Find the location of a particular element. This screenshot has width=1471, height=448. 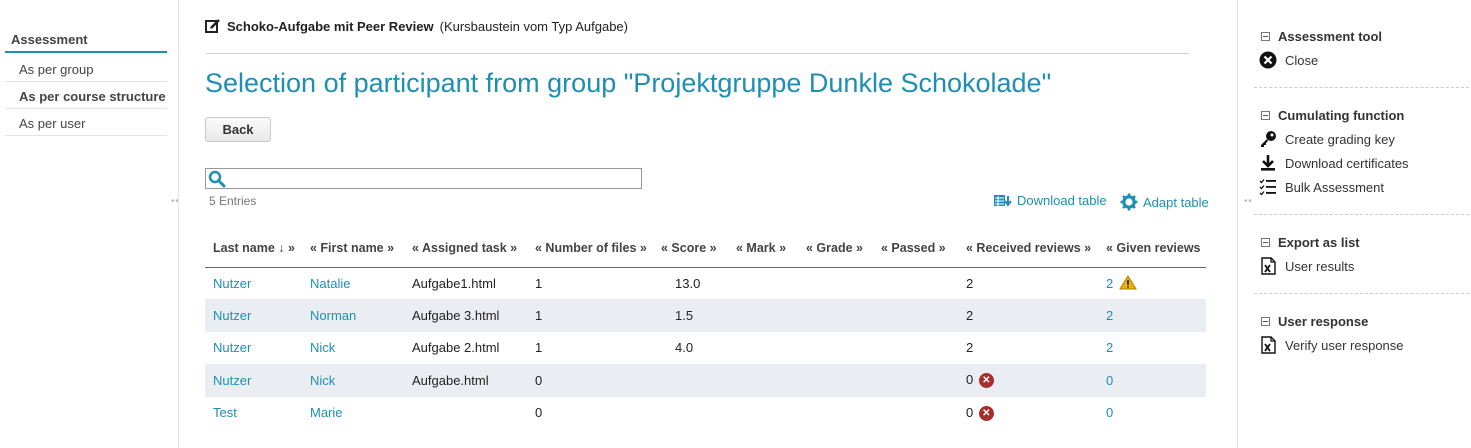

gear-icon is located at coordinates (1129, 202).